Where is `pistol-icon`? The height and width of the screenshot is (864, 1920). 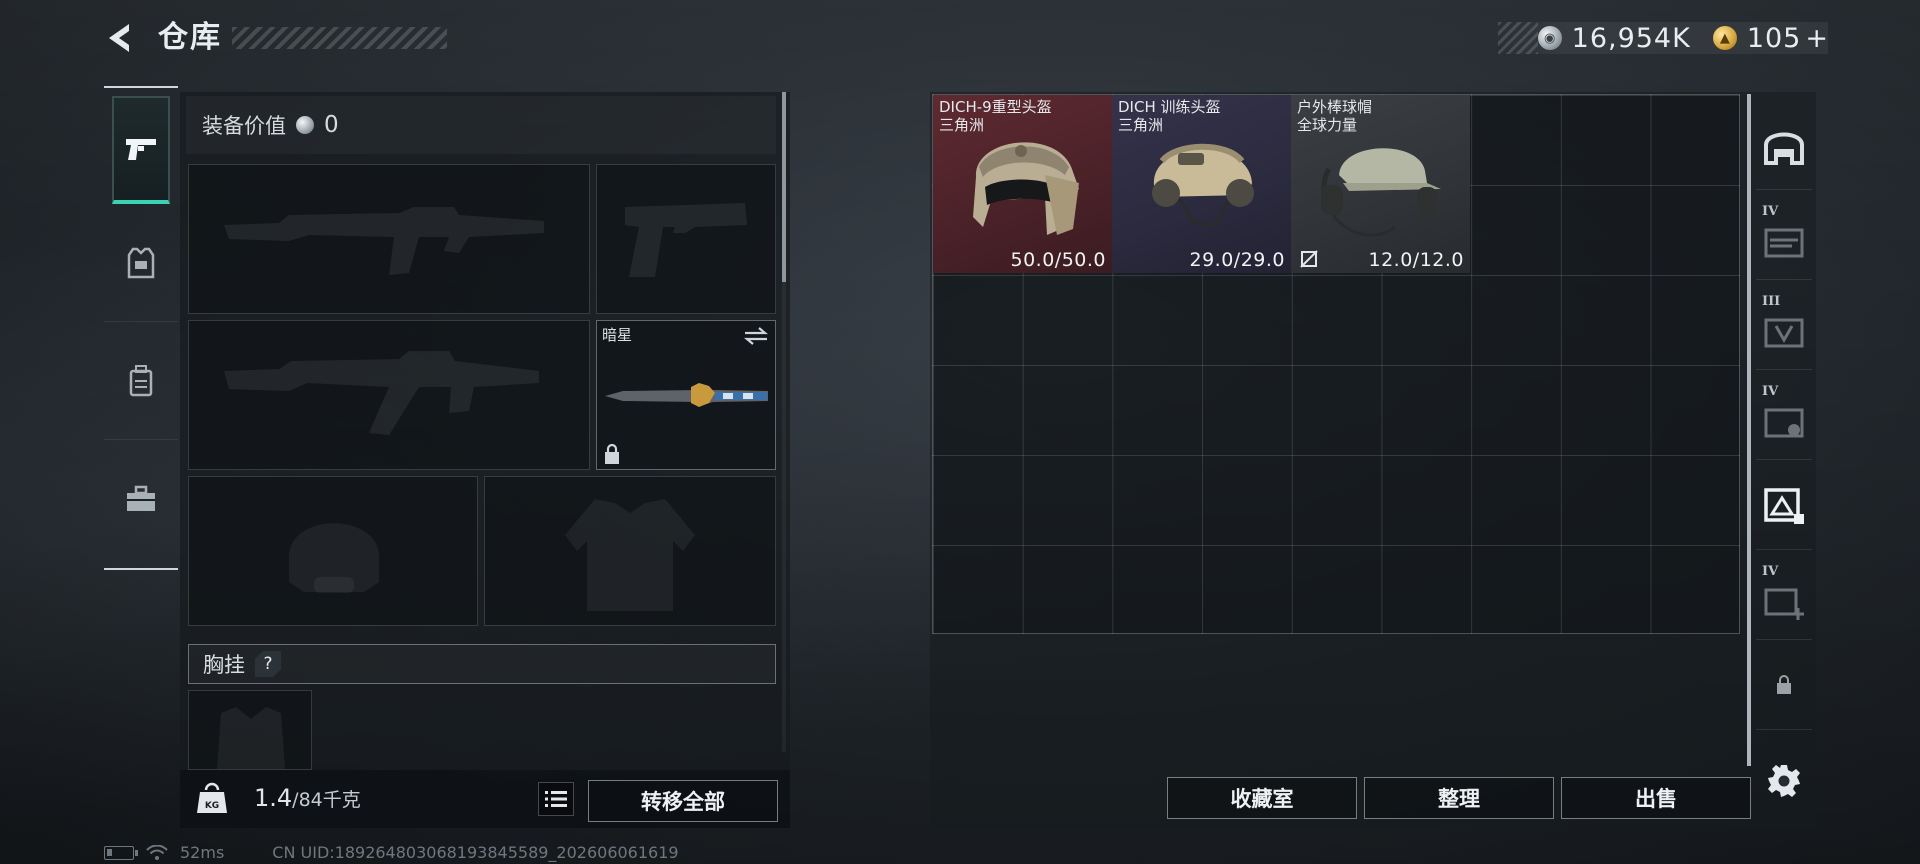
pistol-icon is located at coordinates (141, 149).